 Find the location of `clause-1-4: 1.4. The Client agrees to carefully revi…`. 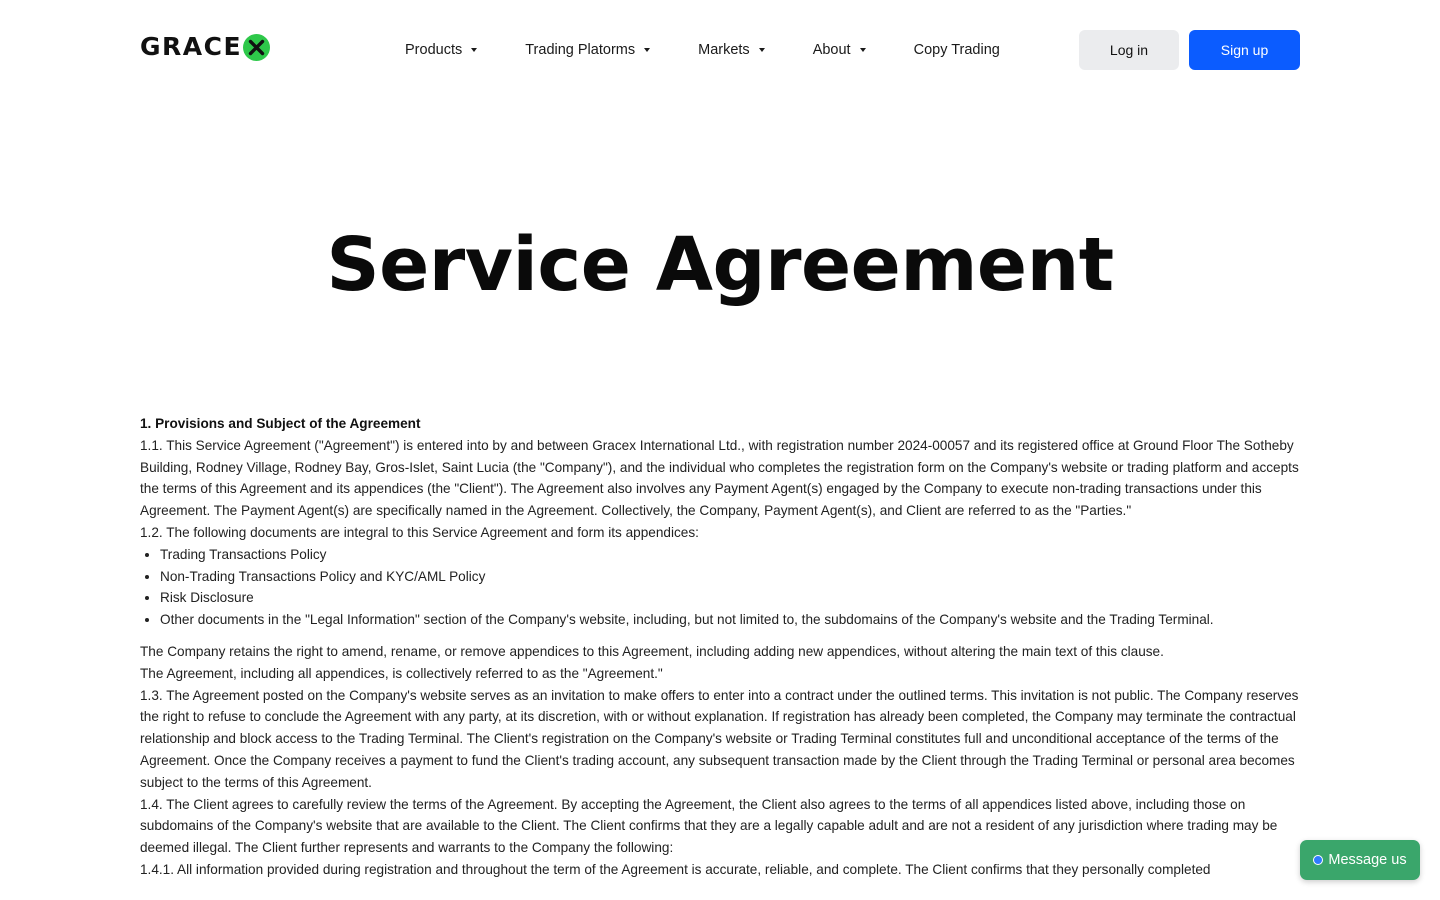

clause-1-4: 1.4. The Client agrees to carefully revi… is located at coordinates (709, 826).